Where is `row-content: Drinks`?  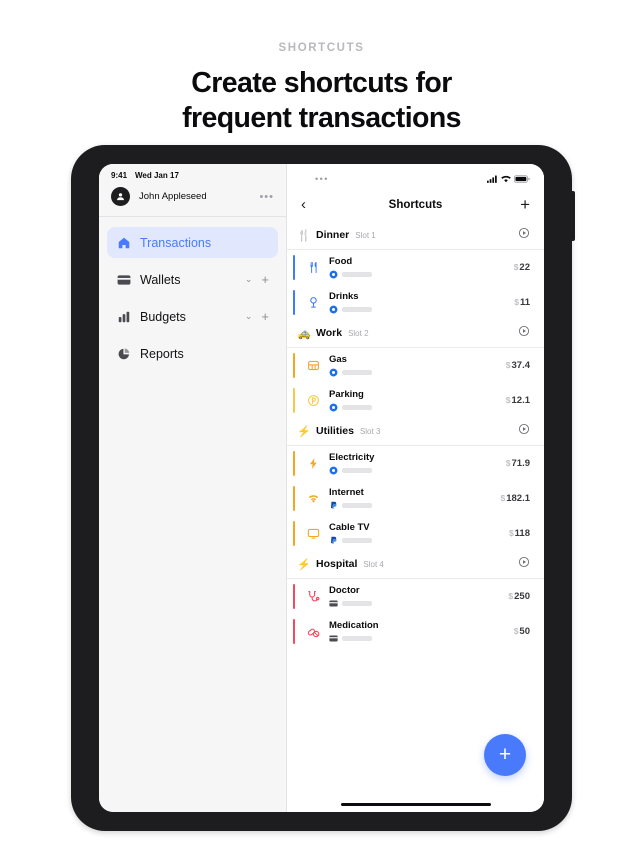 row-content: Drinks is located at coordinates (421, 302).